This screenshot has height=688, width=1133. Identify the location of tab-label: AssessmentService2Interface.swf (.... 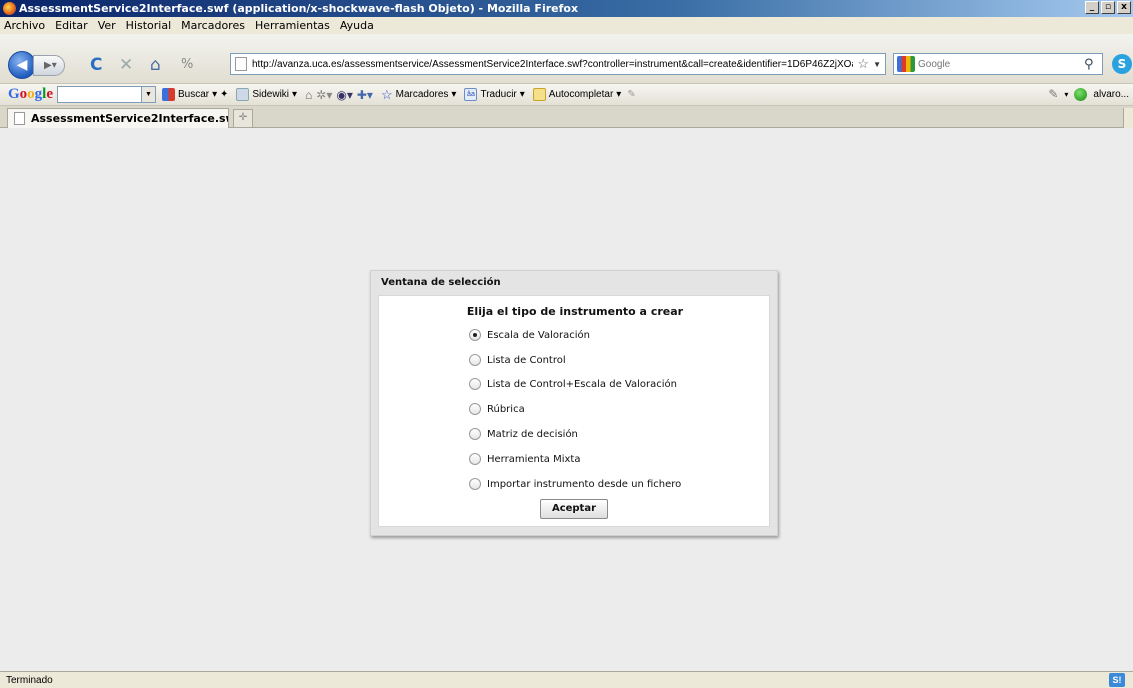
(130, 118).